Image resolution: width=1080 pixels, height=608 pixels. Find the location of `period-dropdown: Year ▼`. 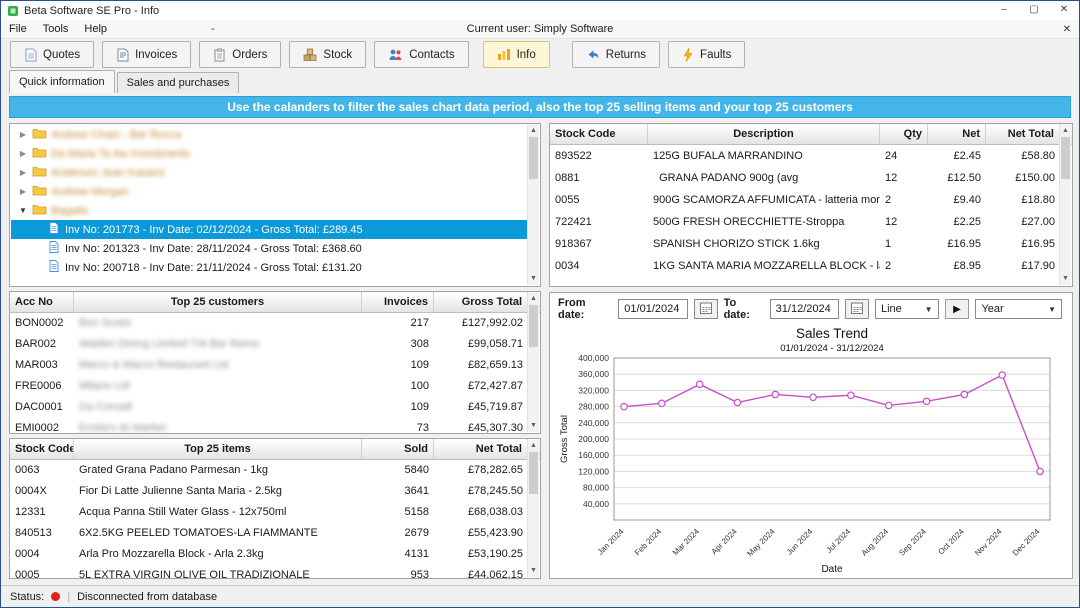

period-dropdown: Year ▼ is located at coordinates (1018, 309).